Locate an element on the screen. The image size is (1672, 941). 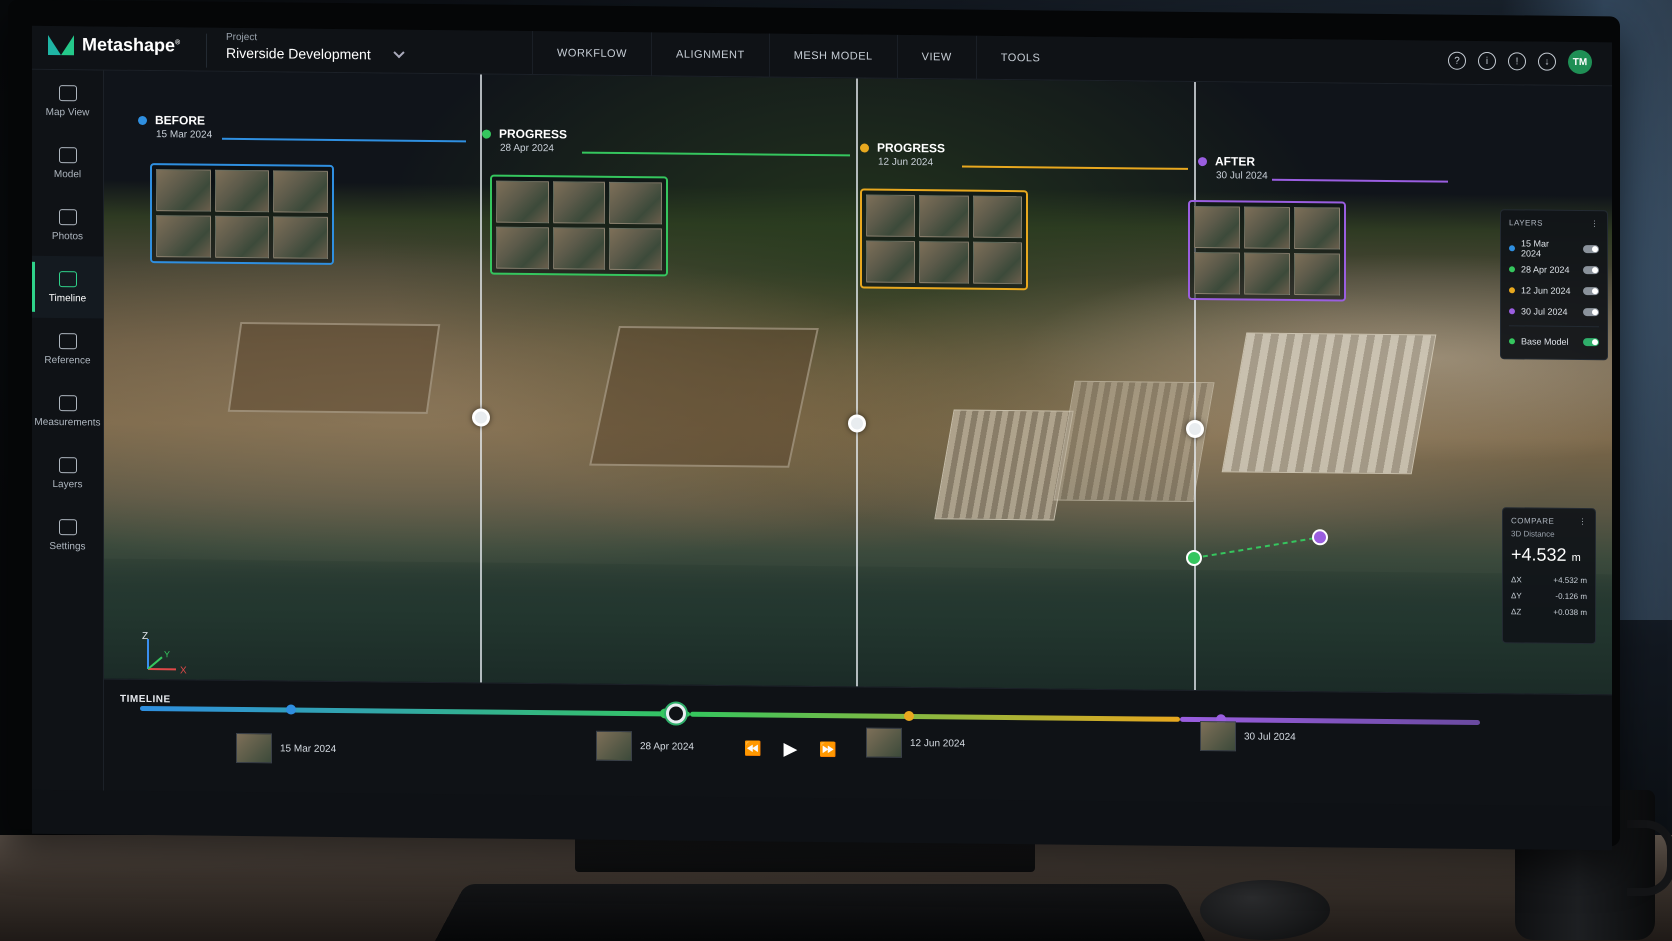
sidebar-item-settings: Settings is located at coordinates (67, 535).